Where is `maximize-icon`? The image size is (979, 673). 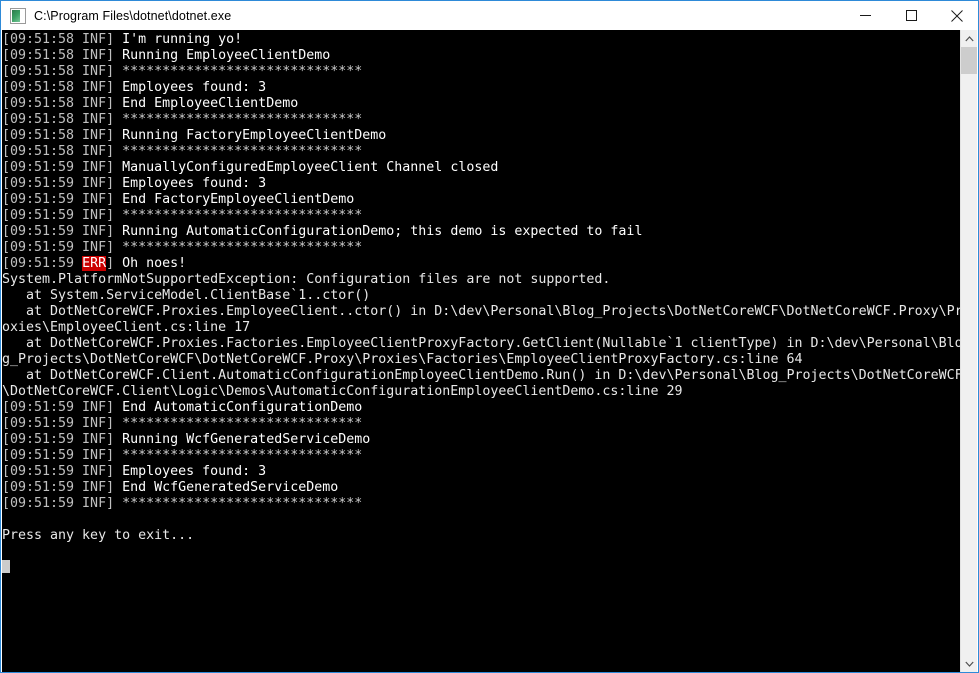 maximize-icon is located at coordinates (911, 15).